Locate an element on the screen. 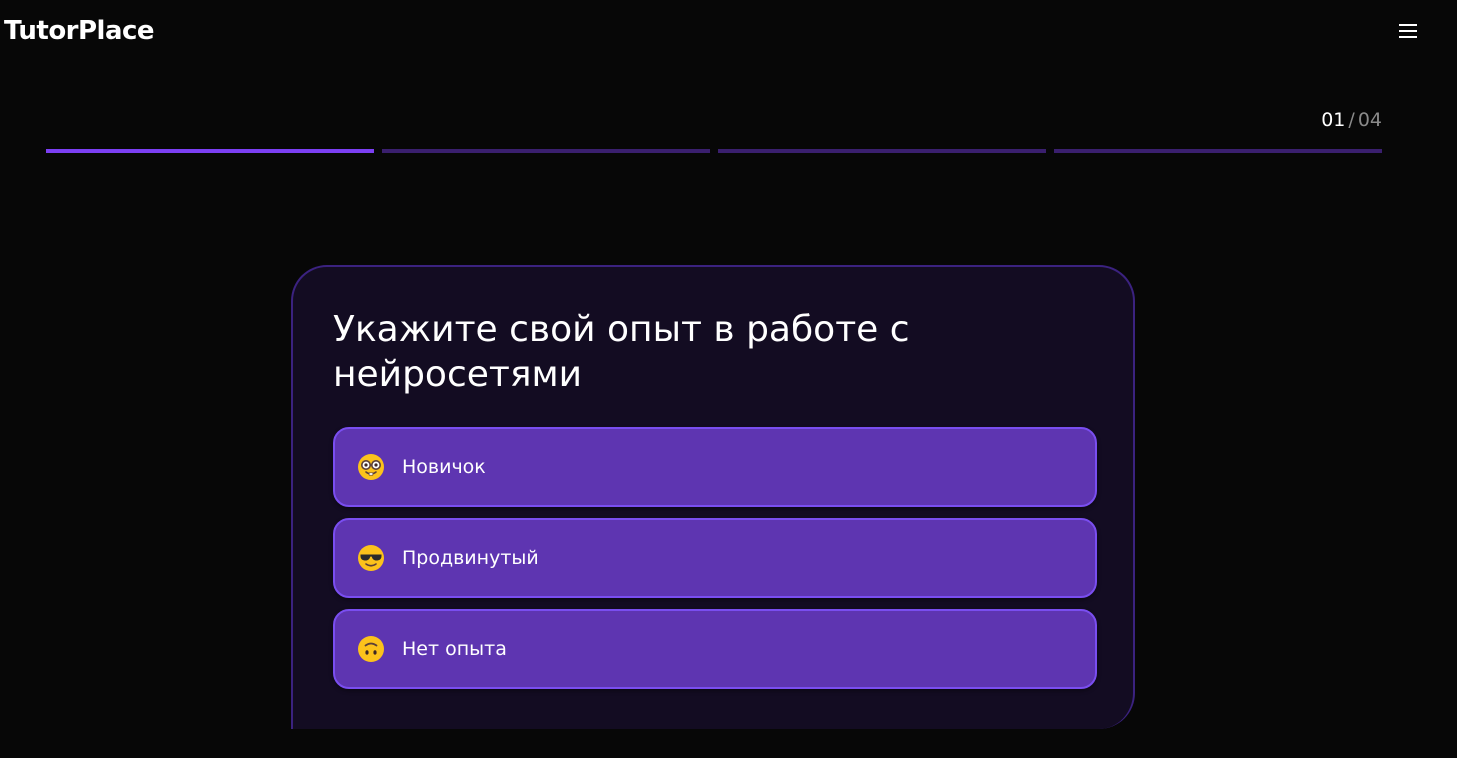 The height and width of the screenshot is (758, 1457). option-label: Нет опыта is located at coordinates (454, 649).